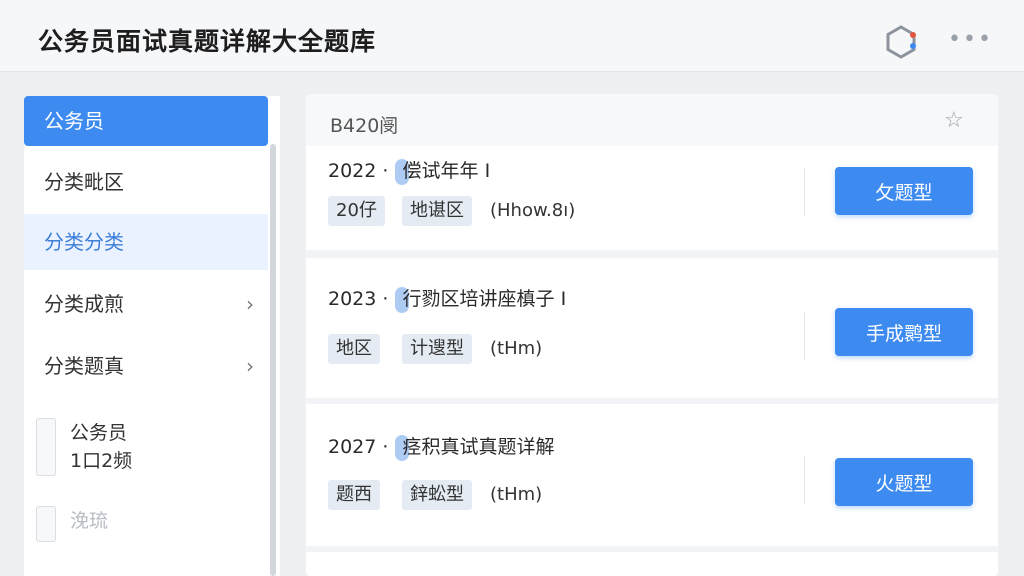 This screenshot has height=576, width=1024. Describe the element at coordinates (146, 182) in the screenshot. I see `sidebar-item-category-region: 分类毗区` at that location.